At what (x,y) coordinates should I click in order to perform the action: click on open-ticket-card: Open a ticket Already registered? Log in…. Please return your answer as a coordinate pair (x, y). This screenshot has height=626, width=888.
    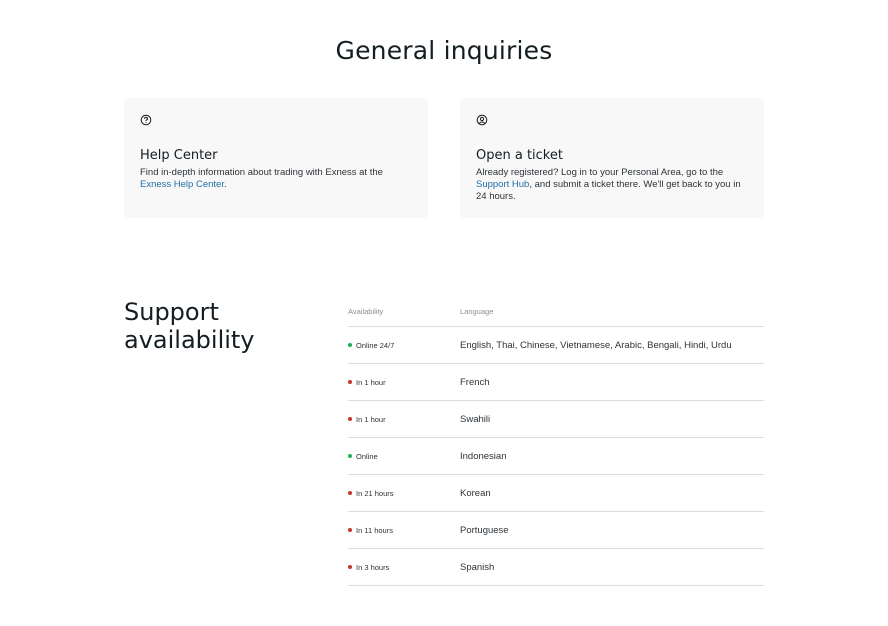
    Looking at the image, I should click on (612, 158).